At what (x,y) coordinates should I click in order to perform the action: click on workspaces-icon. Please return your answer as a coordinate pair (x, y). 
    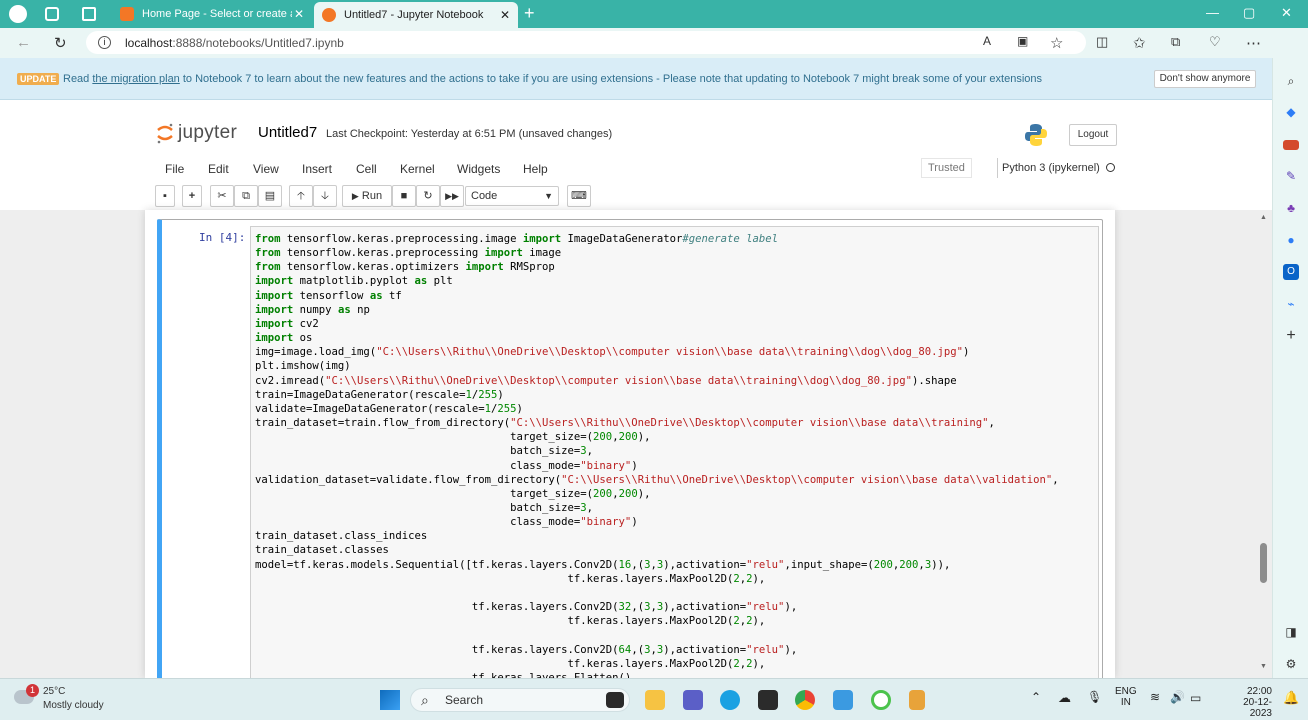
    Looking at the image, I should click on (52, 14).